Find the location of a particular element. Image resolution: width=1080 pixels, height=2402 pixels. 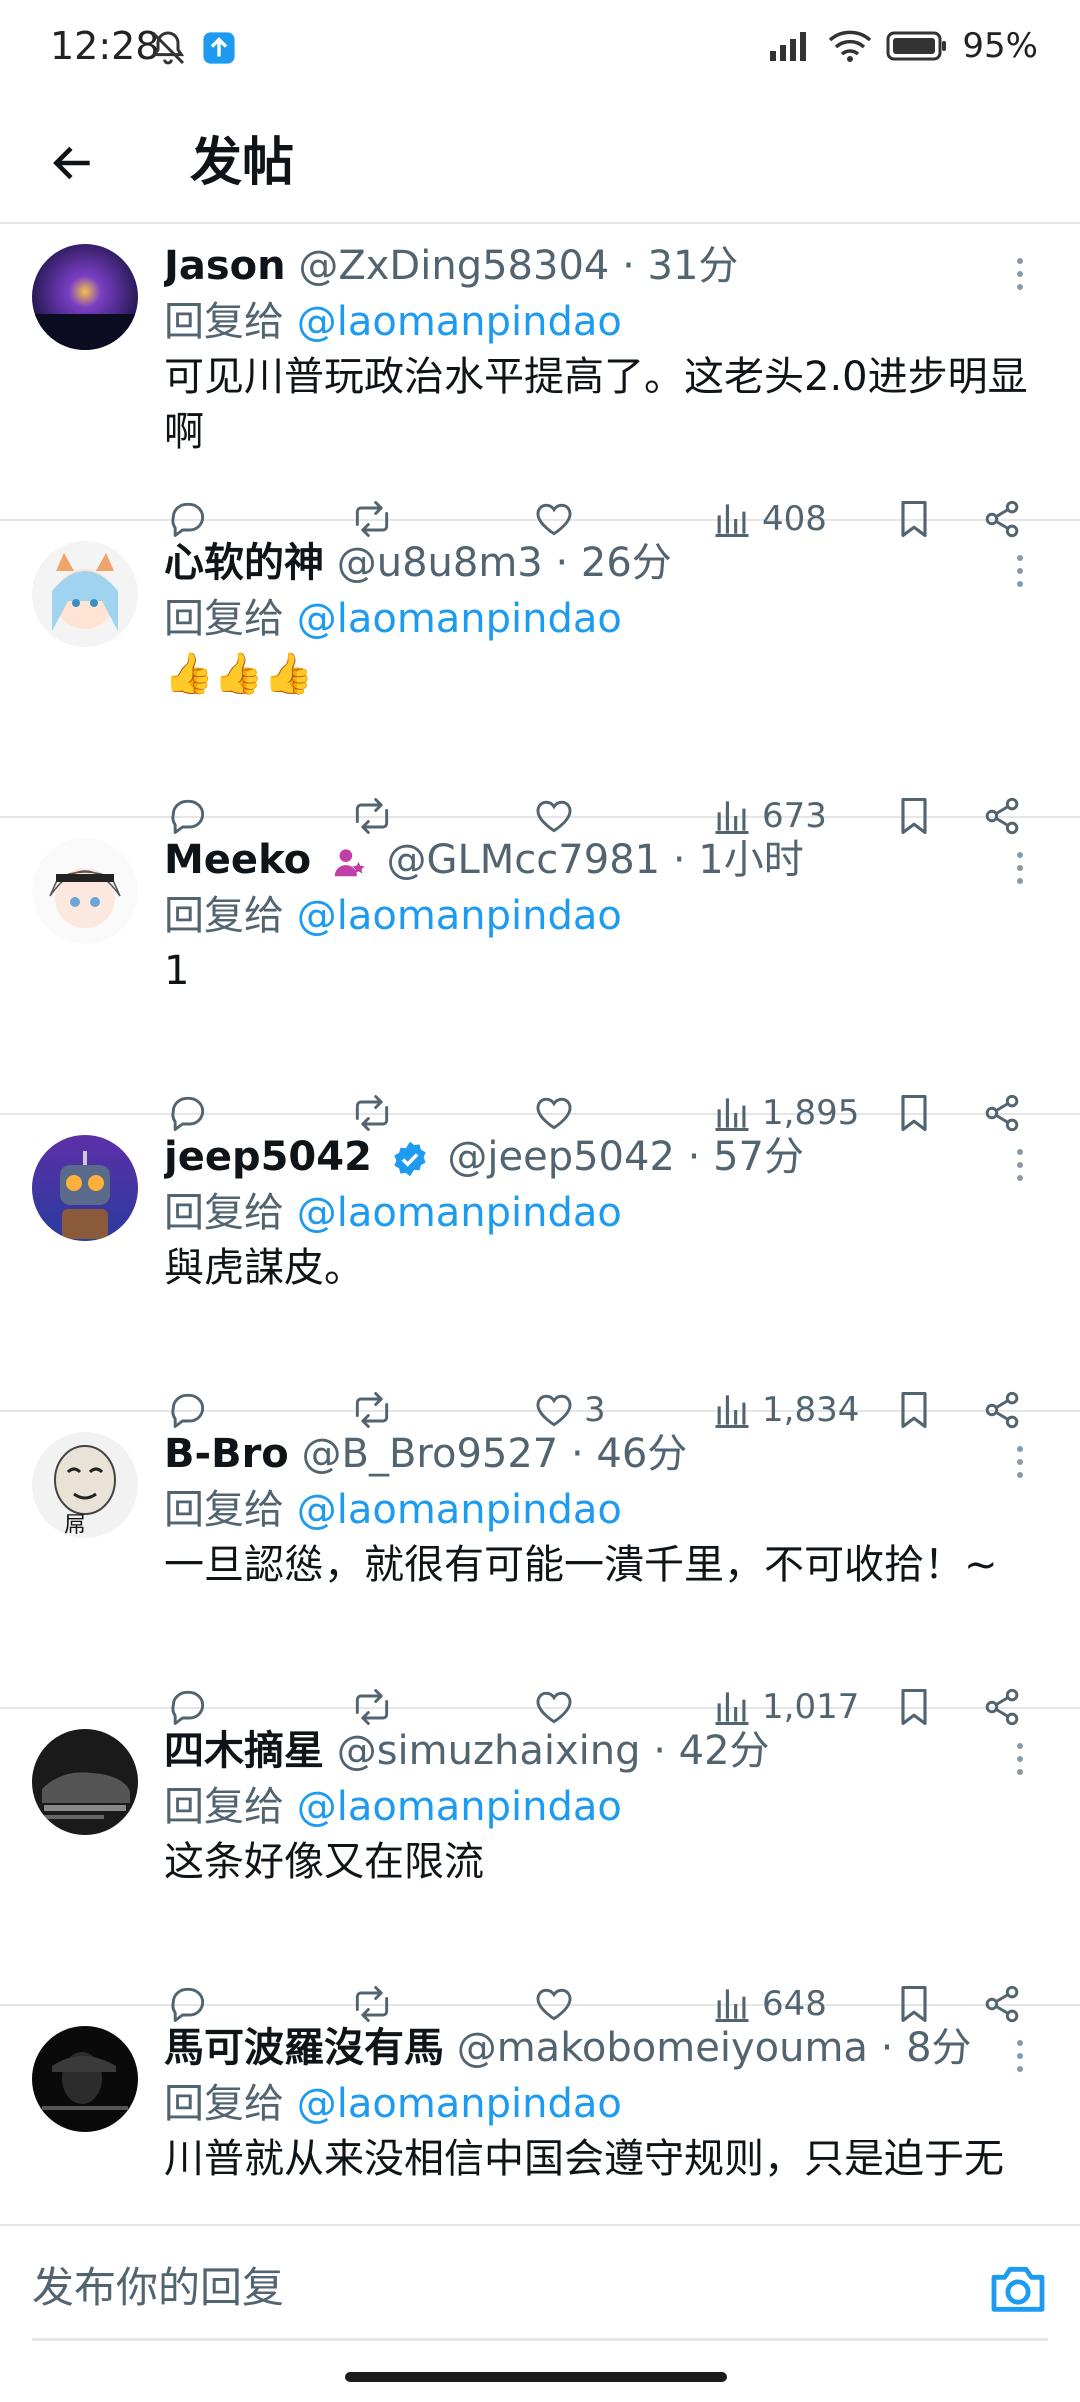

author-name: 馬可波羅沒有馬 is located at coordinates (304, 2048).